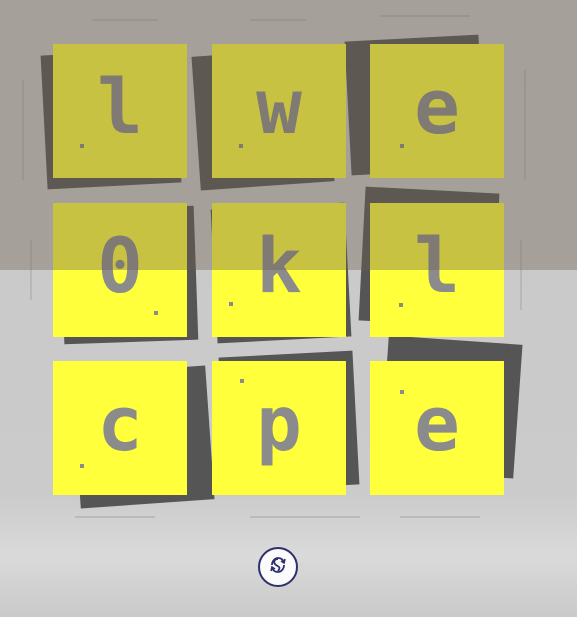 The image size is (577, 617). I want to click on letter-tile: 0, so click(120, 270).